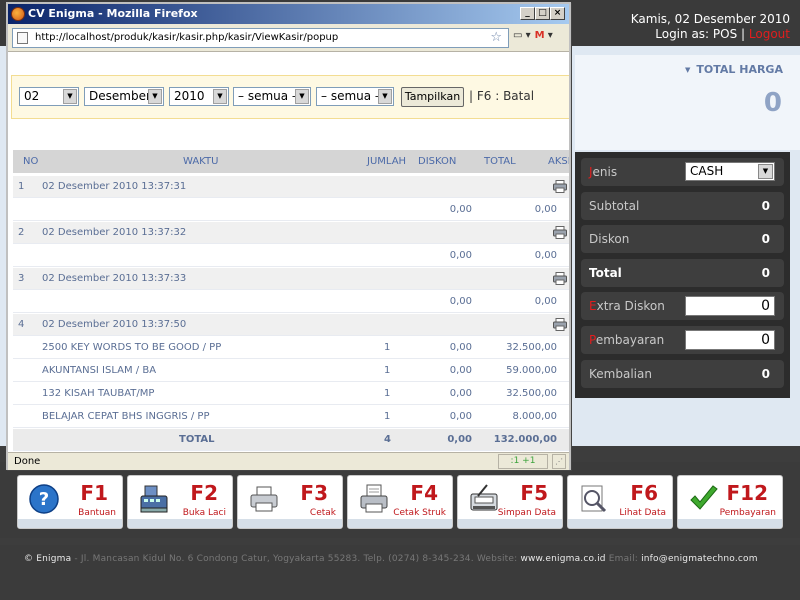 The width and height of the screenshot is (800, 600). What do you see at coordinates (351, 96) in the screenshot?
I see `filter-2-value: – semua –` at bounding box center [351, 96].